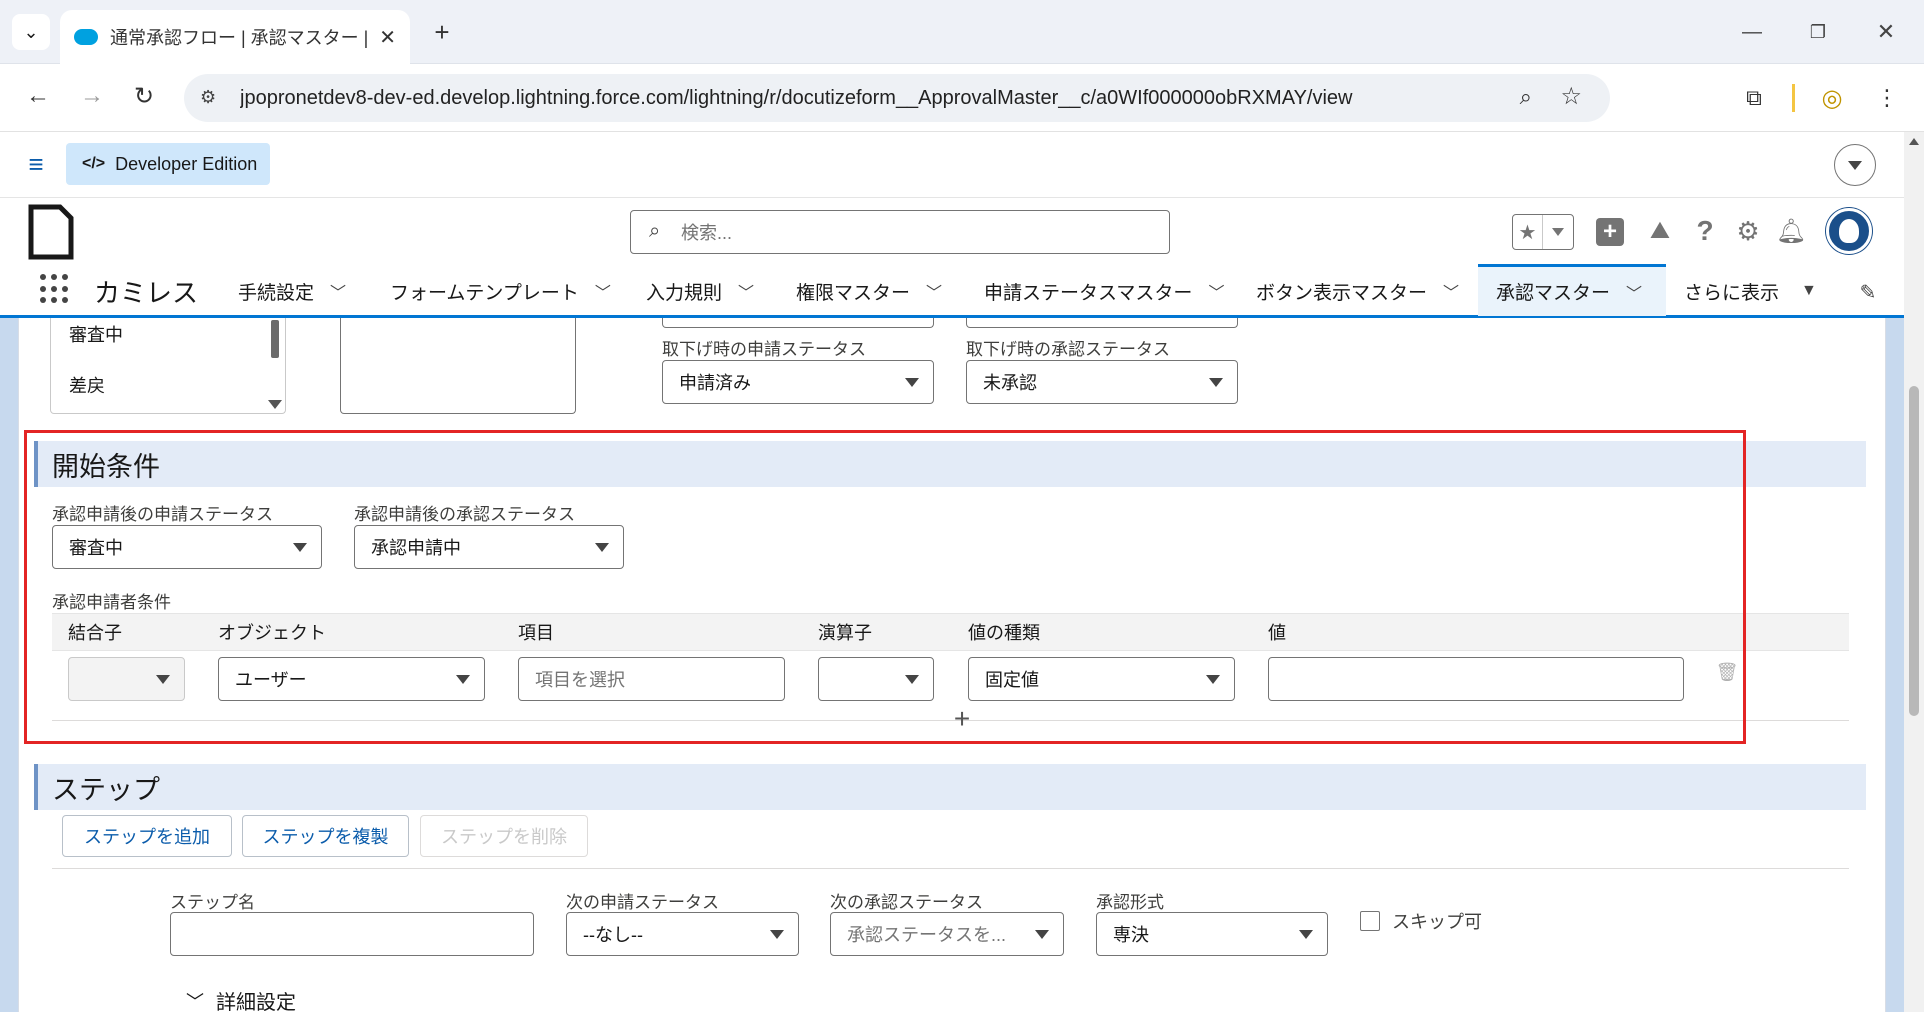 This screenshot has width=1924, height=1012. I want to click on value-type-select: 固定値, so click(1101, 679).